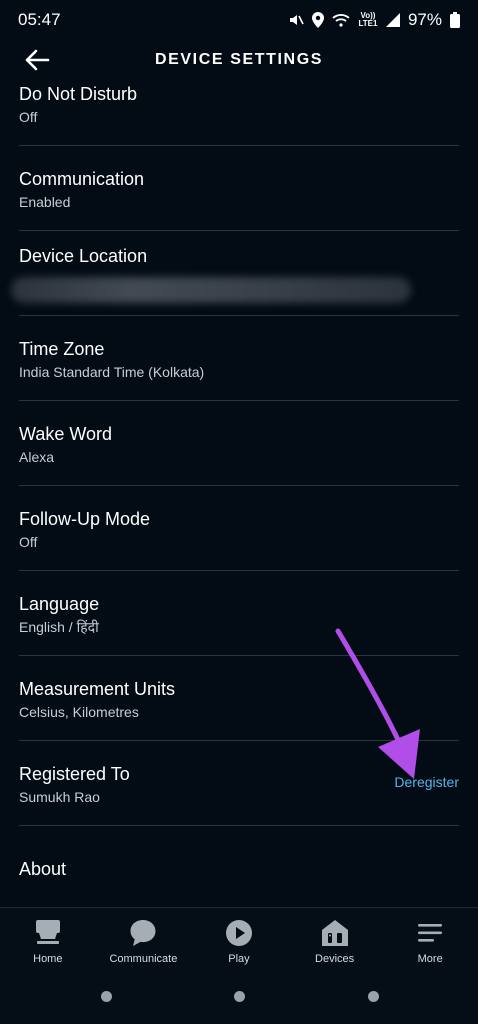 The height and width of the screenshot is (1024, 478). What do you see at coordinates (239, 443) in the screenshot?
I see `setting-wake-word: Wake Word Alexa` at bounding box center [239, 443].